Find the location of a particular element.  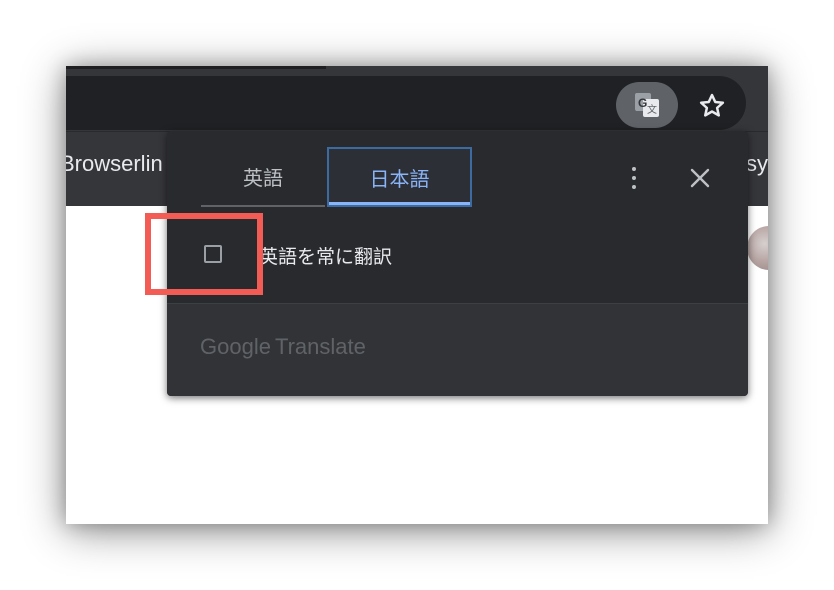

google-translate-logo: Google Translate is located at coordinates (283, 347).